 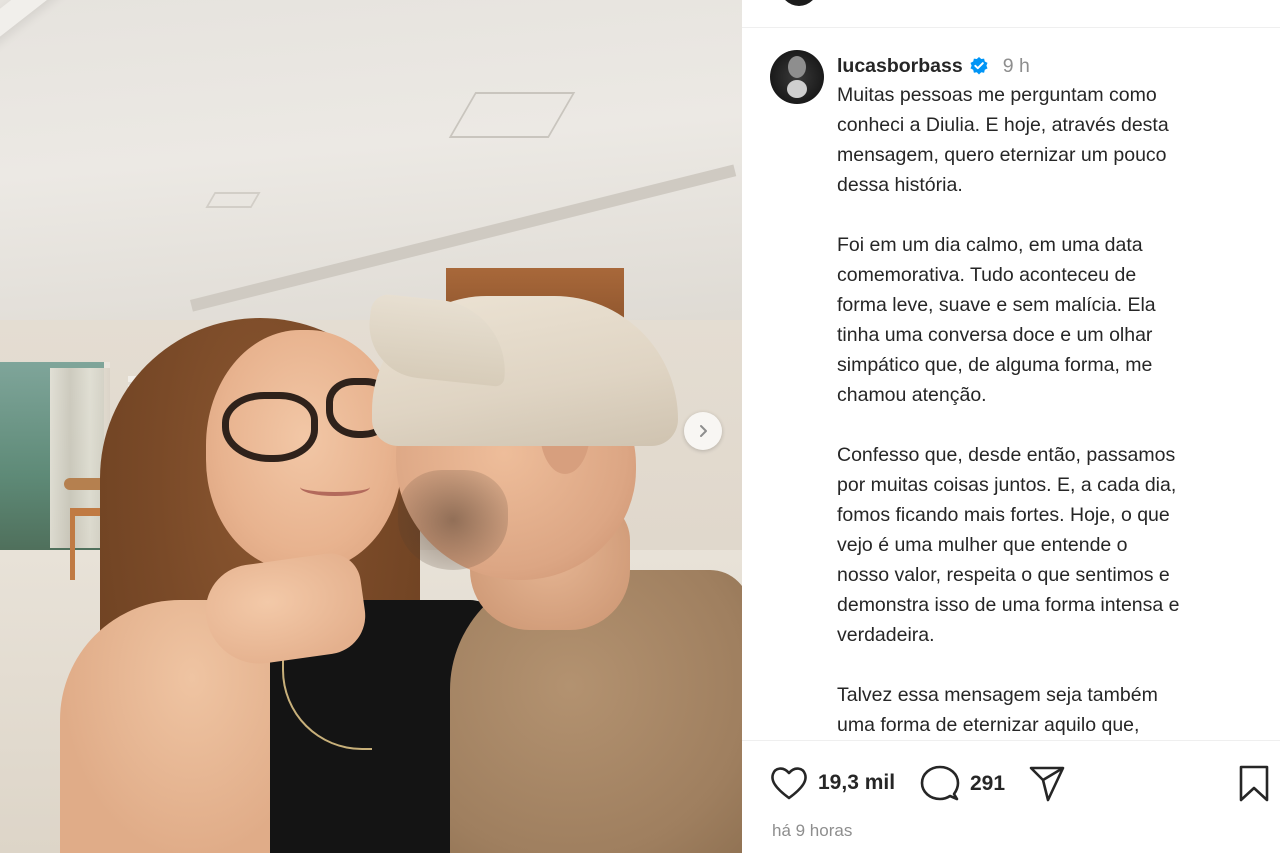 I want to click on save-button, so click(x=1254, y=784).